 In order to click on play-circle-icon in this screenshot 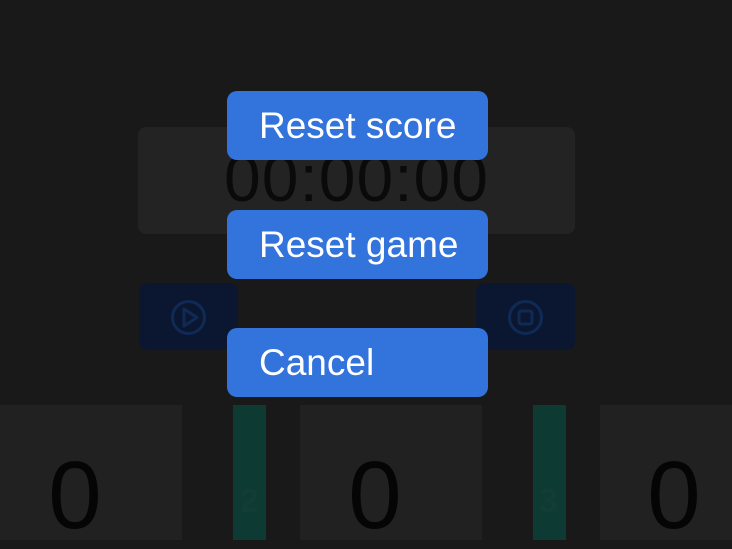, I will do `click(188, 317)`.